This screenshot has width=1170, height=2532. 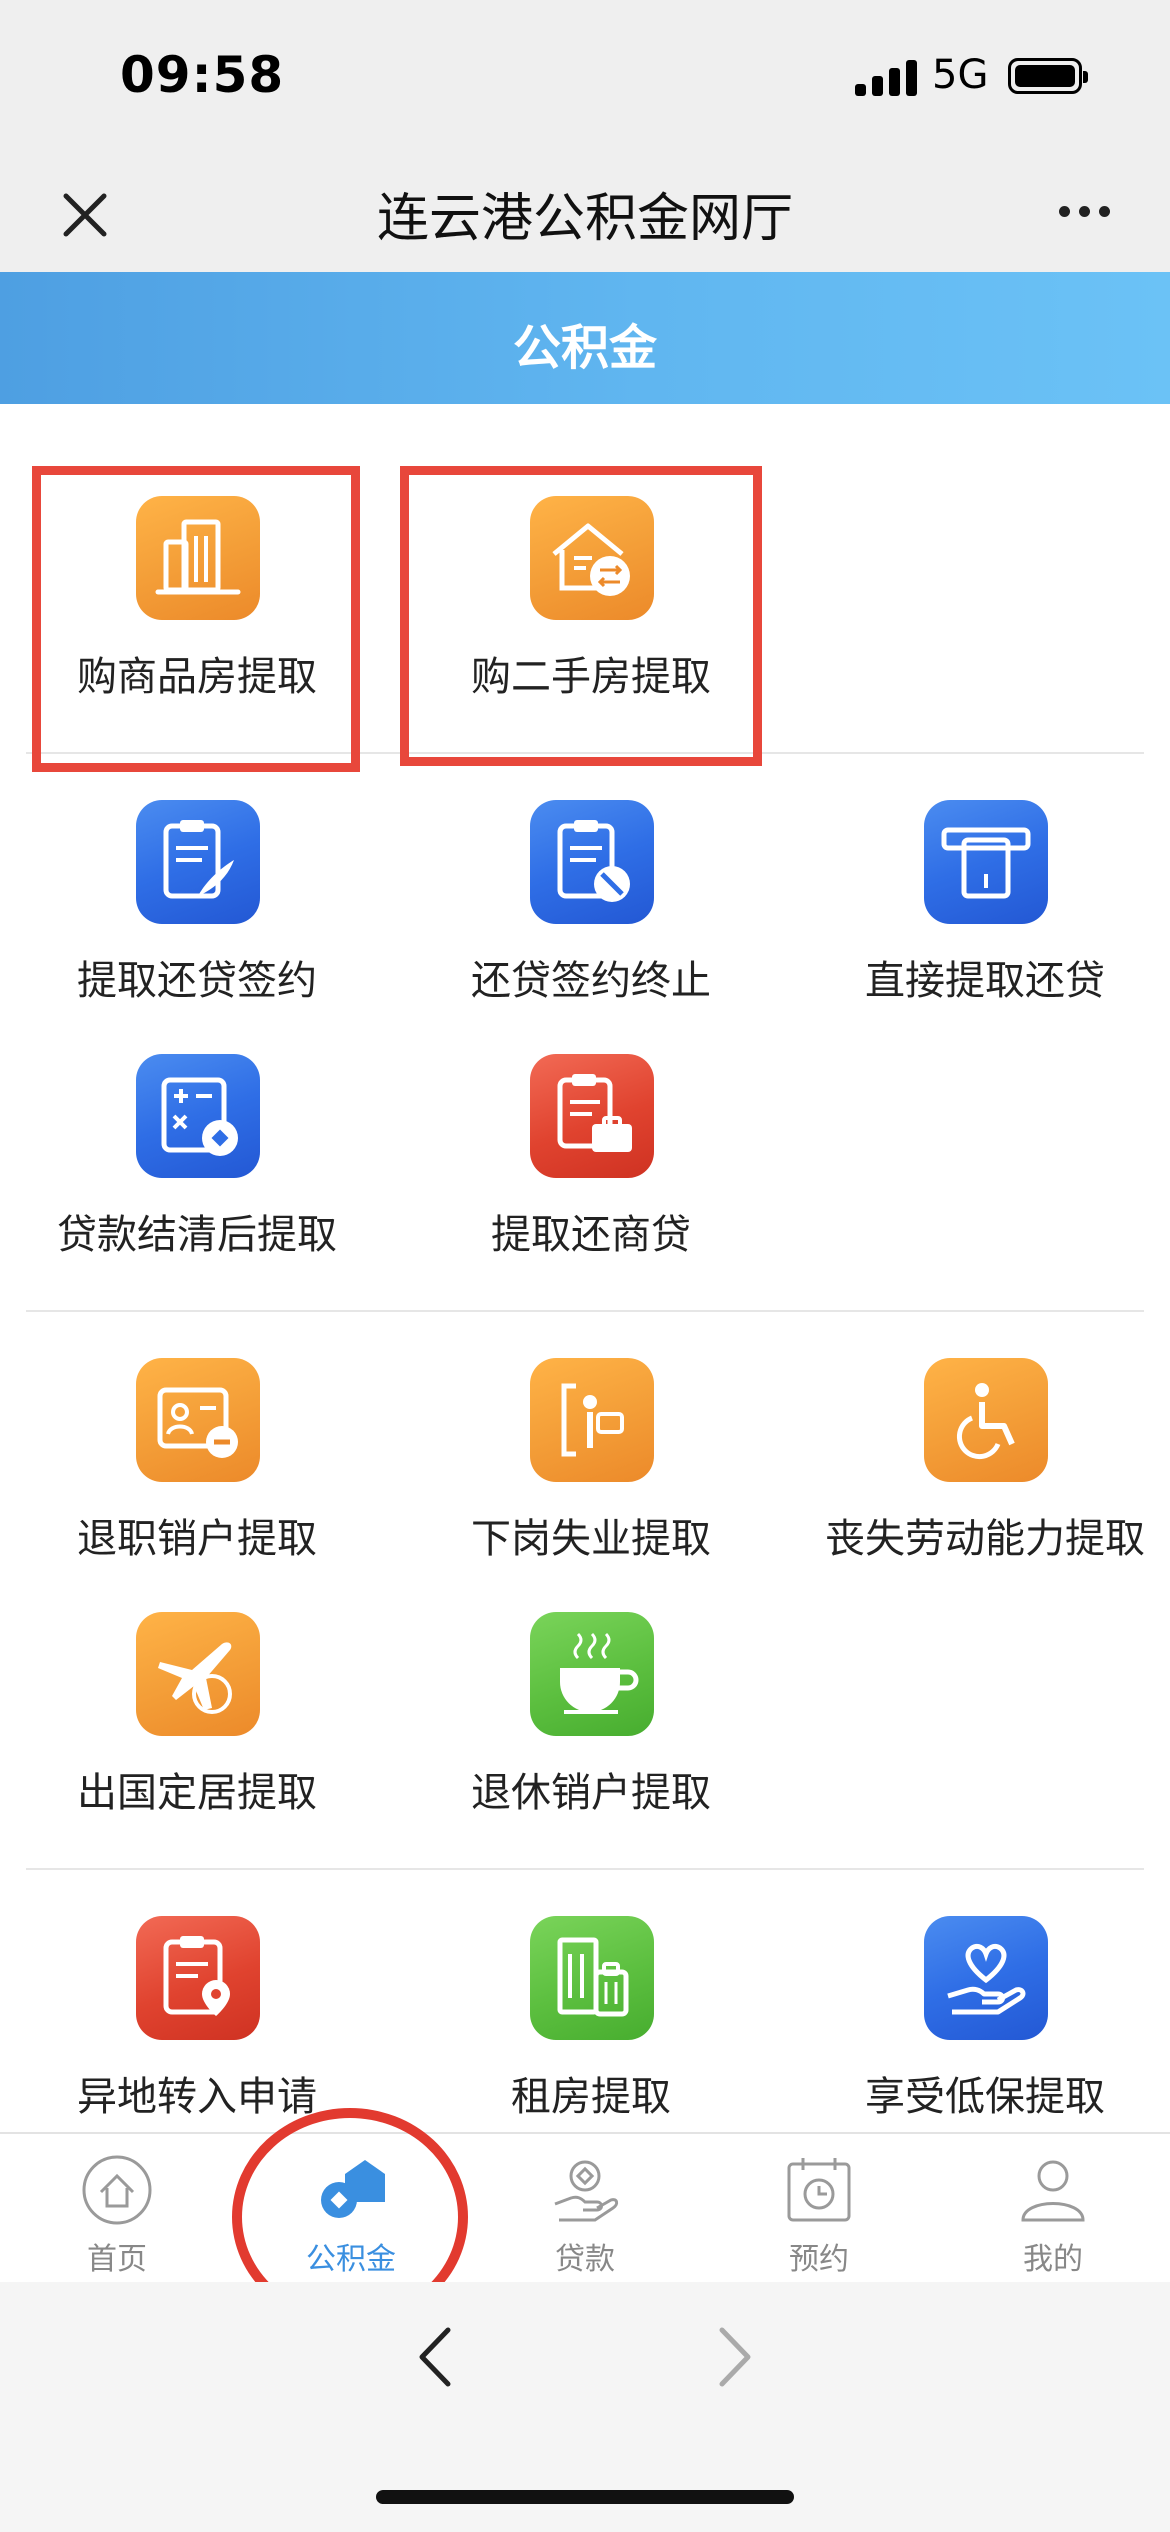 I want to click on sign-document-icon, so click(x=198, y=862).